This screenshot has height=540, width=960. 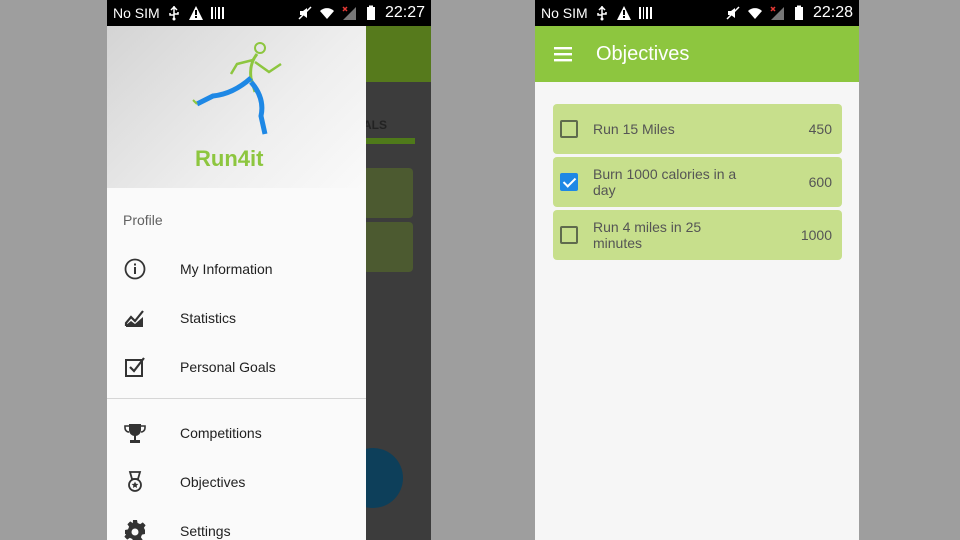 I want to click on objective-row: Burn 1000 calories in a day 600, so click(x=697, y=182).